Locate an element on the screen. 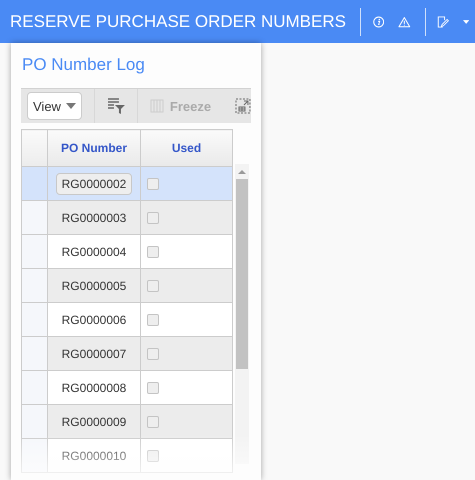  window-title: RESERVE PURCHASE ORDER NUMBERS is located at coordinates (178, 22).